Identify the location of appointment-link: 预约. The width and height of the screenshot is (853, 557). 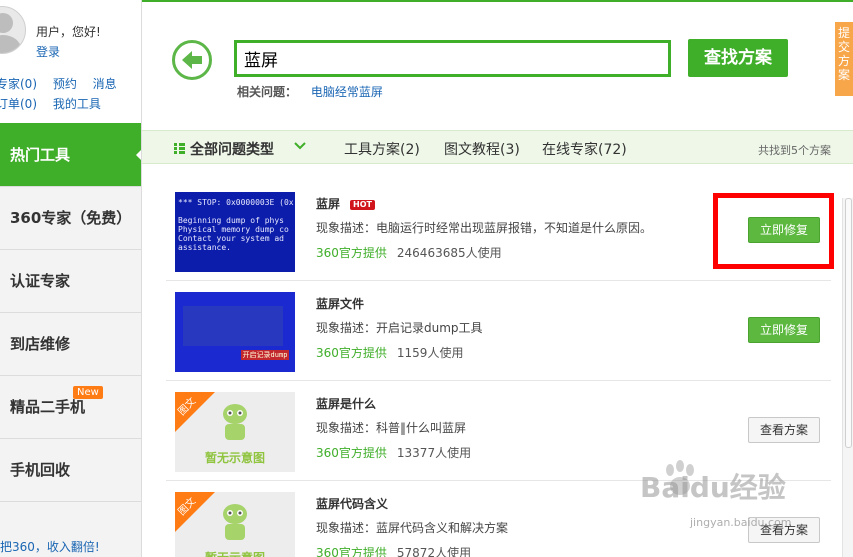
(65, 84).